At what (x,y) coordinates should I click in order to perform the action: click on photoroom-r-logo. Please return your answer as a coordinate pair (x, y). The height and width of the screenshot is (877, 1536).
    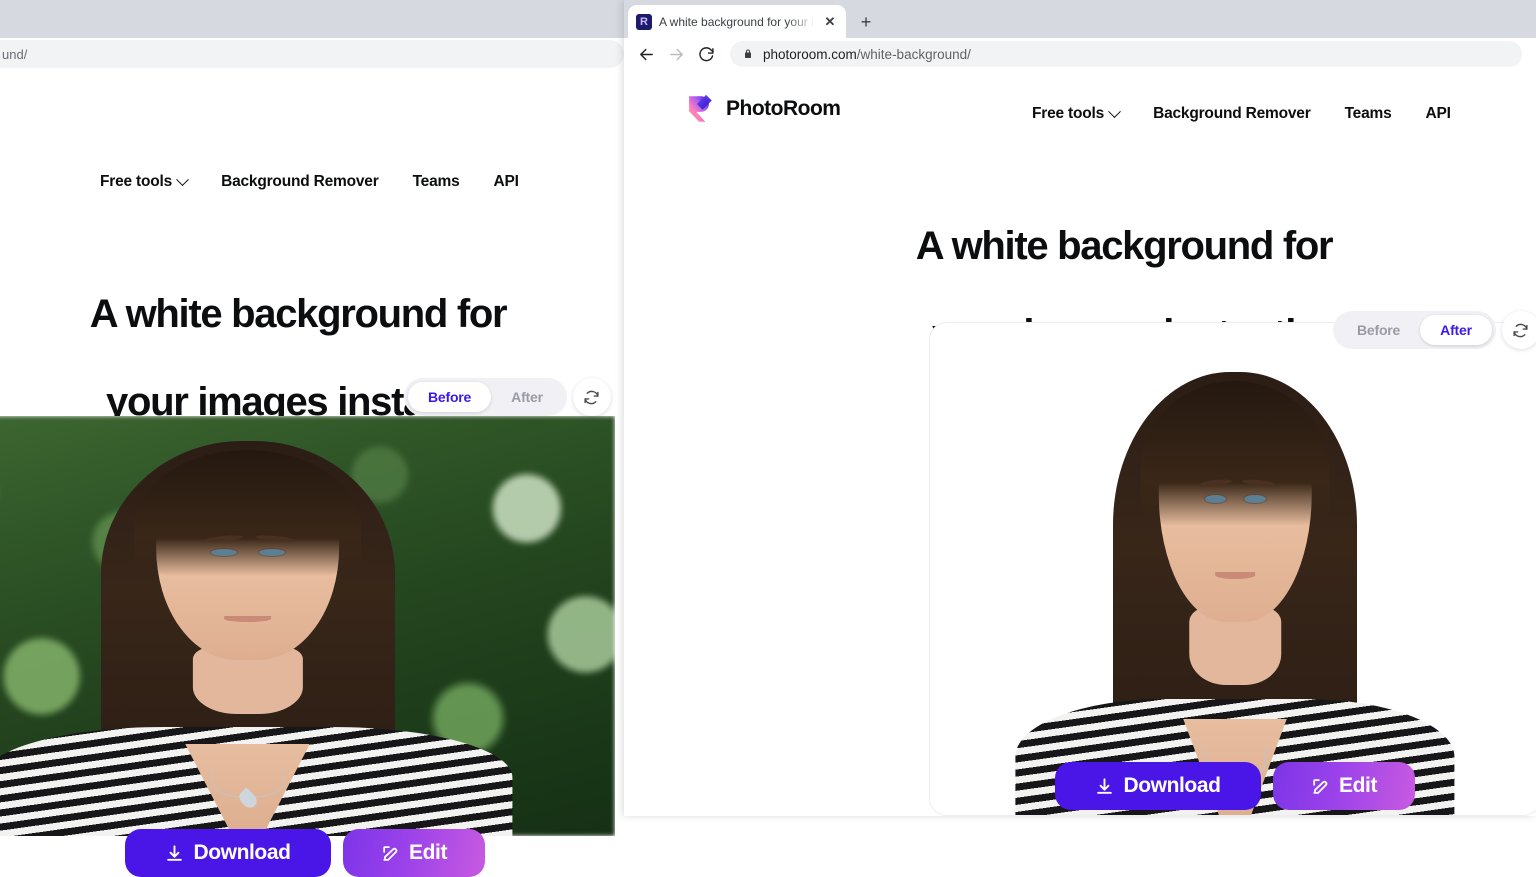
    Looking at the image, I should click on (699, 109).